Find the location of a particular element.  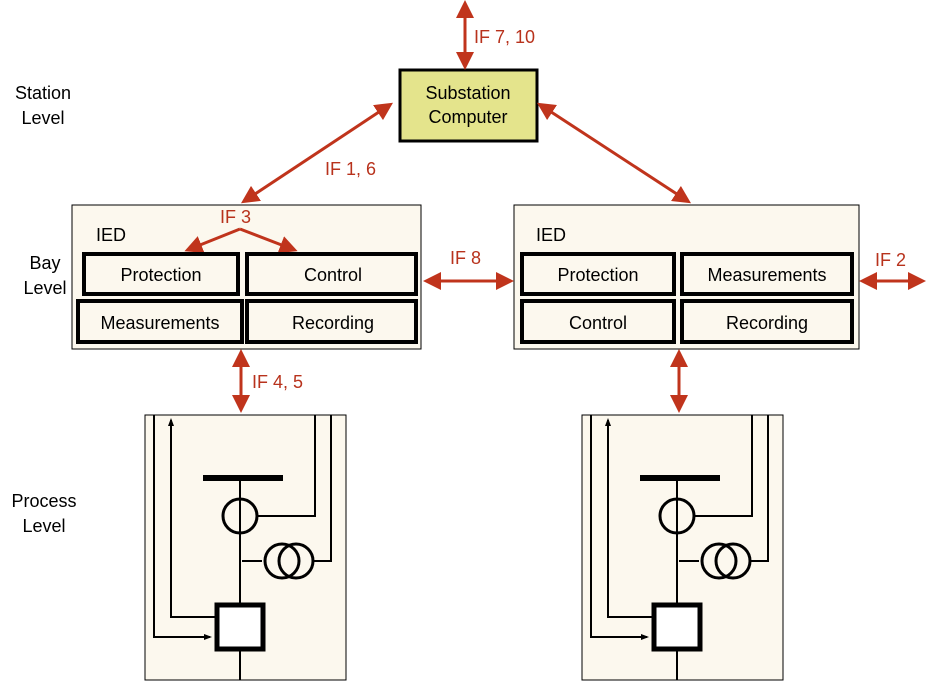

right-process-bay is located at coordinates (682, 547).